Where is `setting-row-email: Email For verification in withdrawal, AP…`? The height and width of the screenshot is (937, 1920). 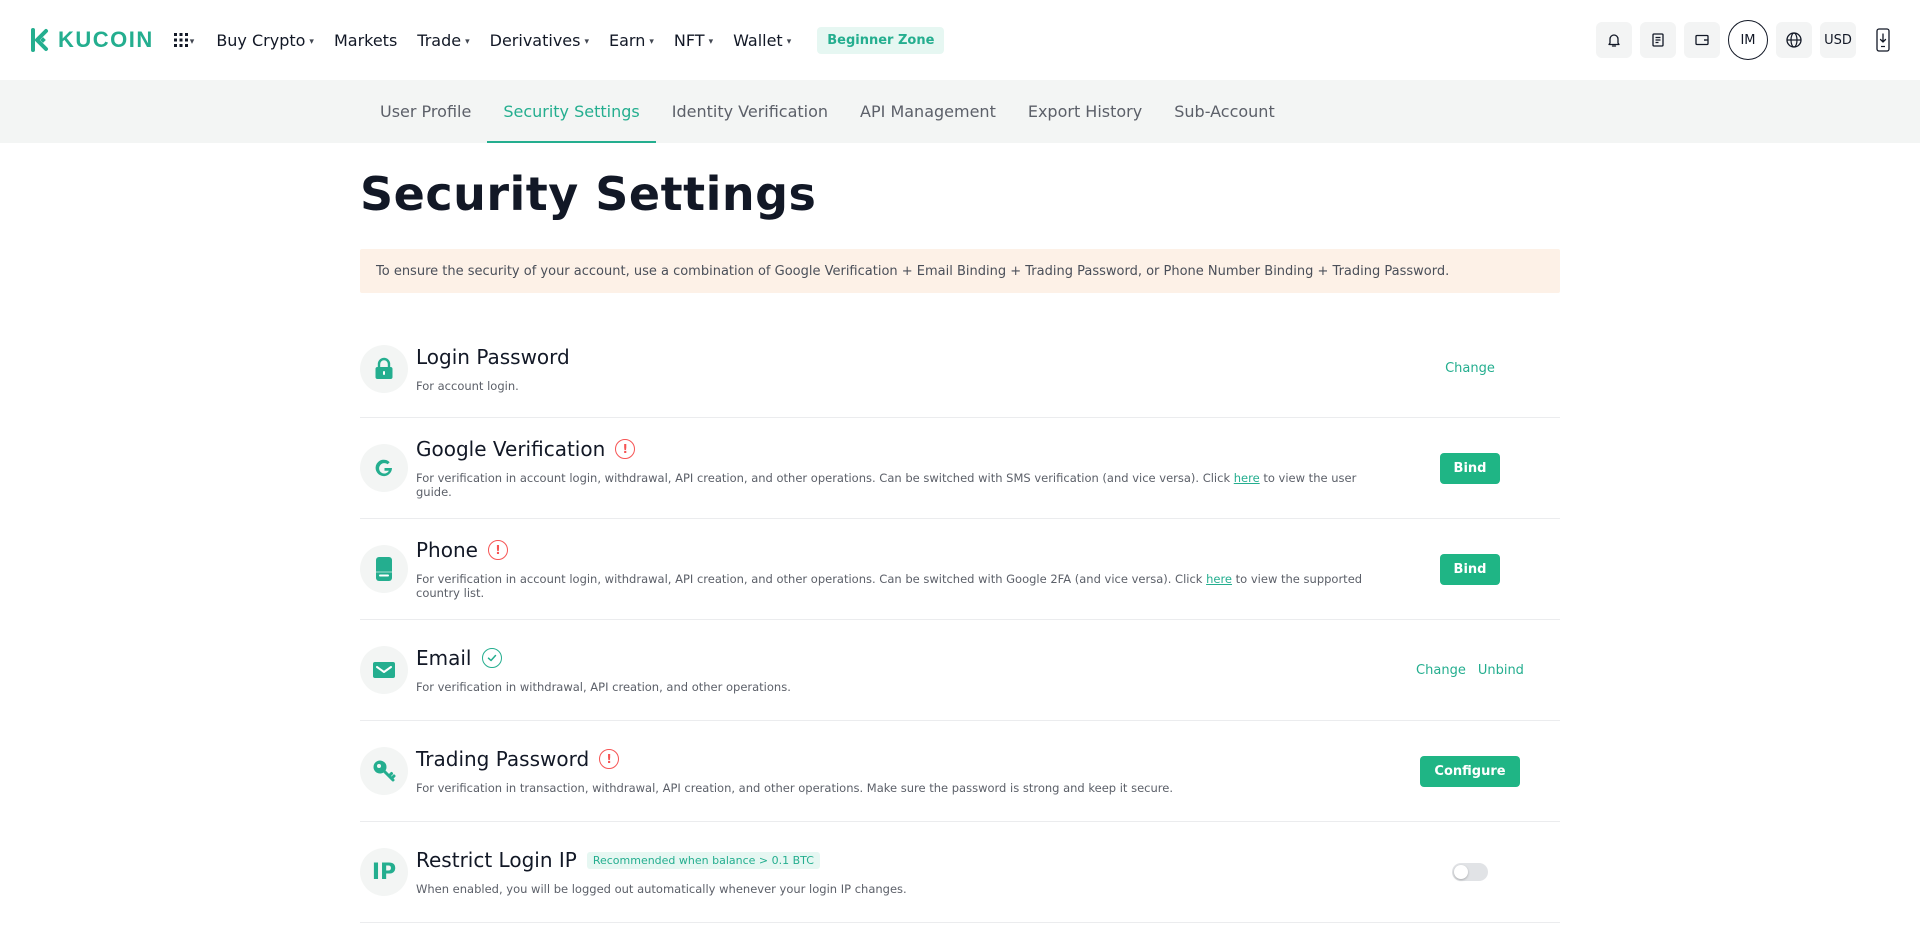
setting-row-email: Email For verification in withdrawal, AP… is located at coordinates (960, 670).